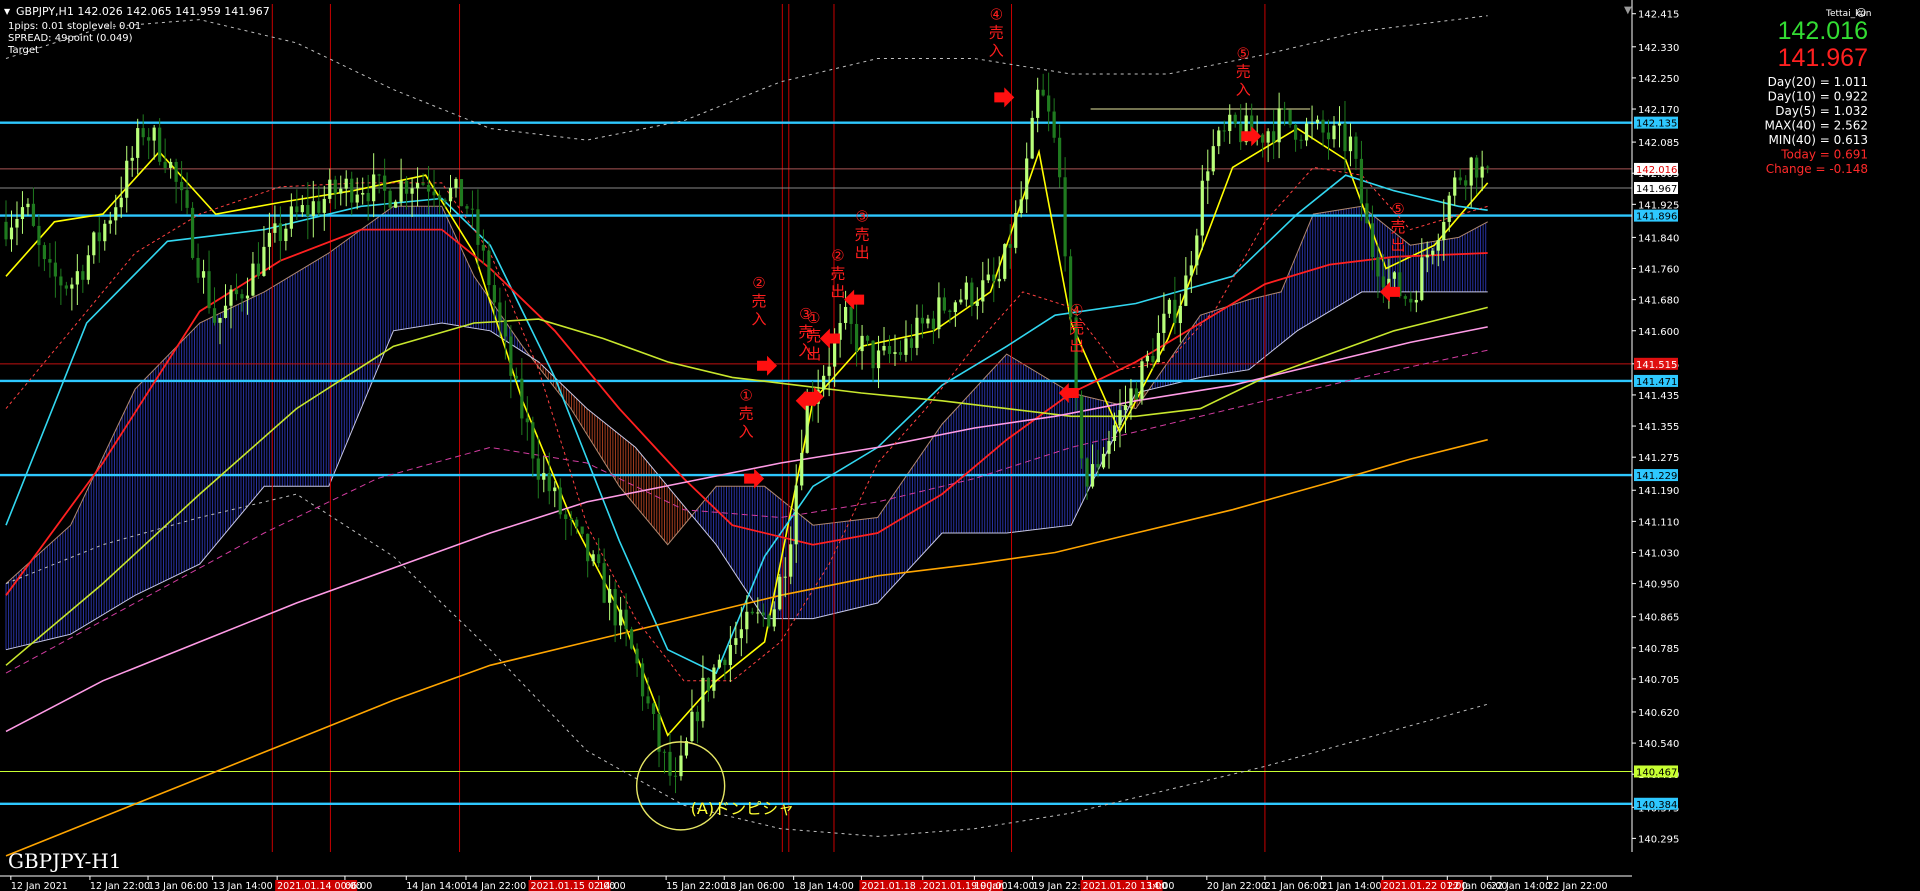 The image size is (1920, 891). What do you see at coordinates (1628, 10) in the screenshot?
I see `scroll-arrow-icon: ▼` at bounding box center [1628, 10].